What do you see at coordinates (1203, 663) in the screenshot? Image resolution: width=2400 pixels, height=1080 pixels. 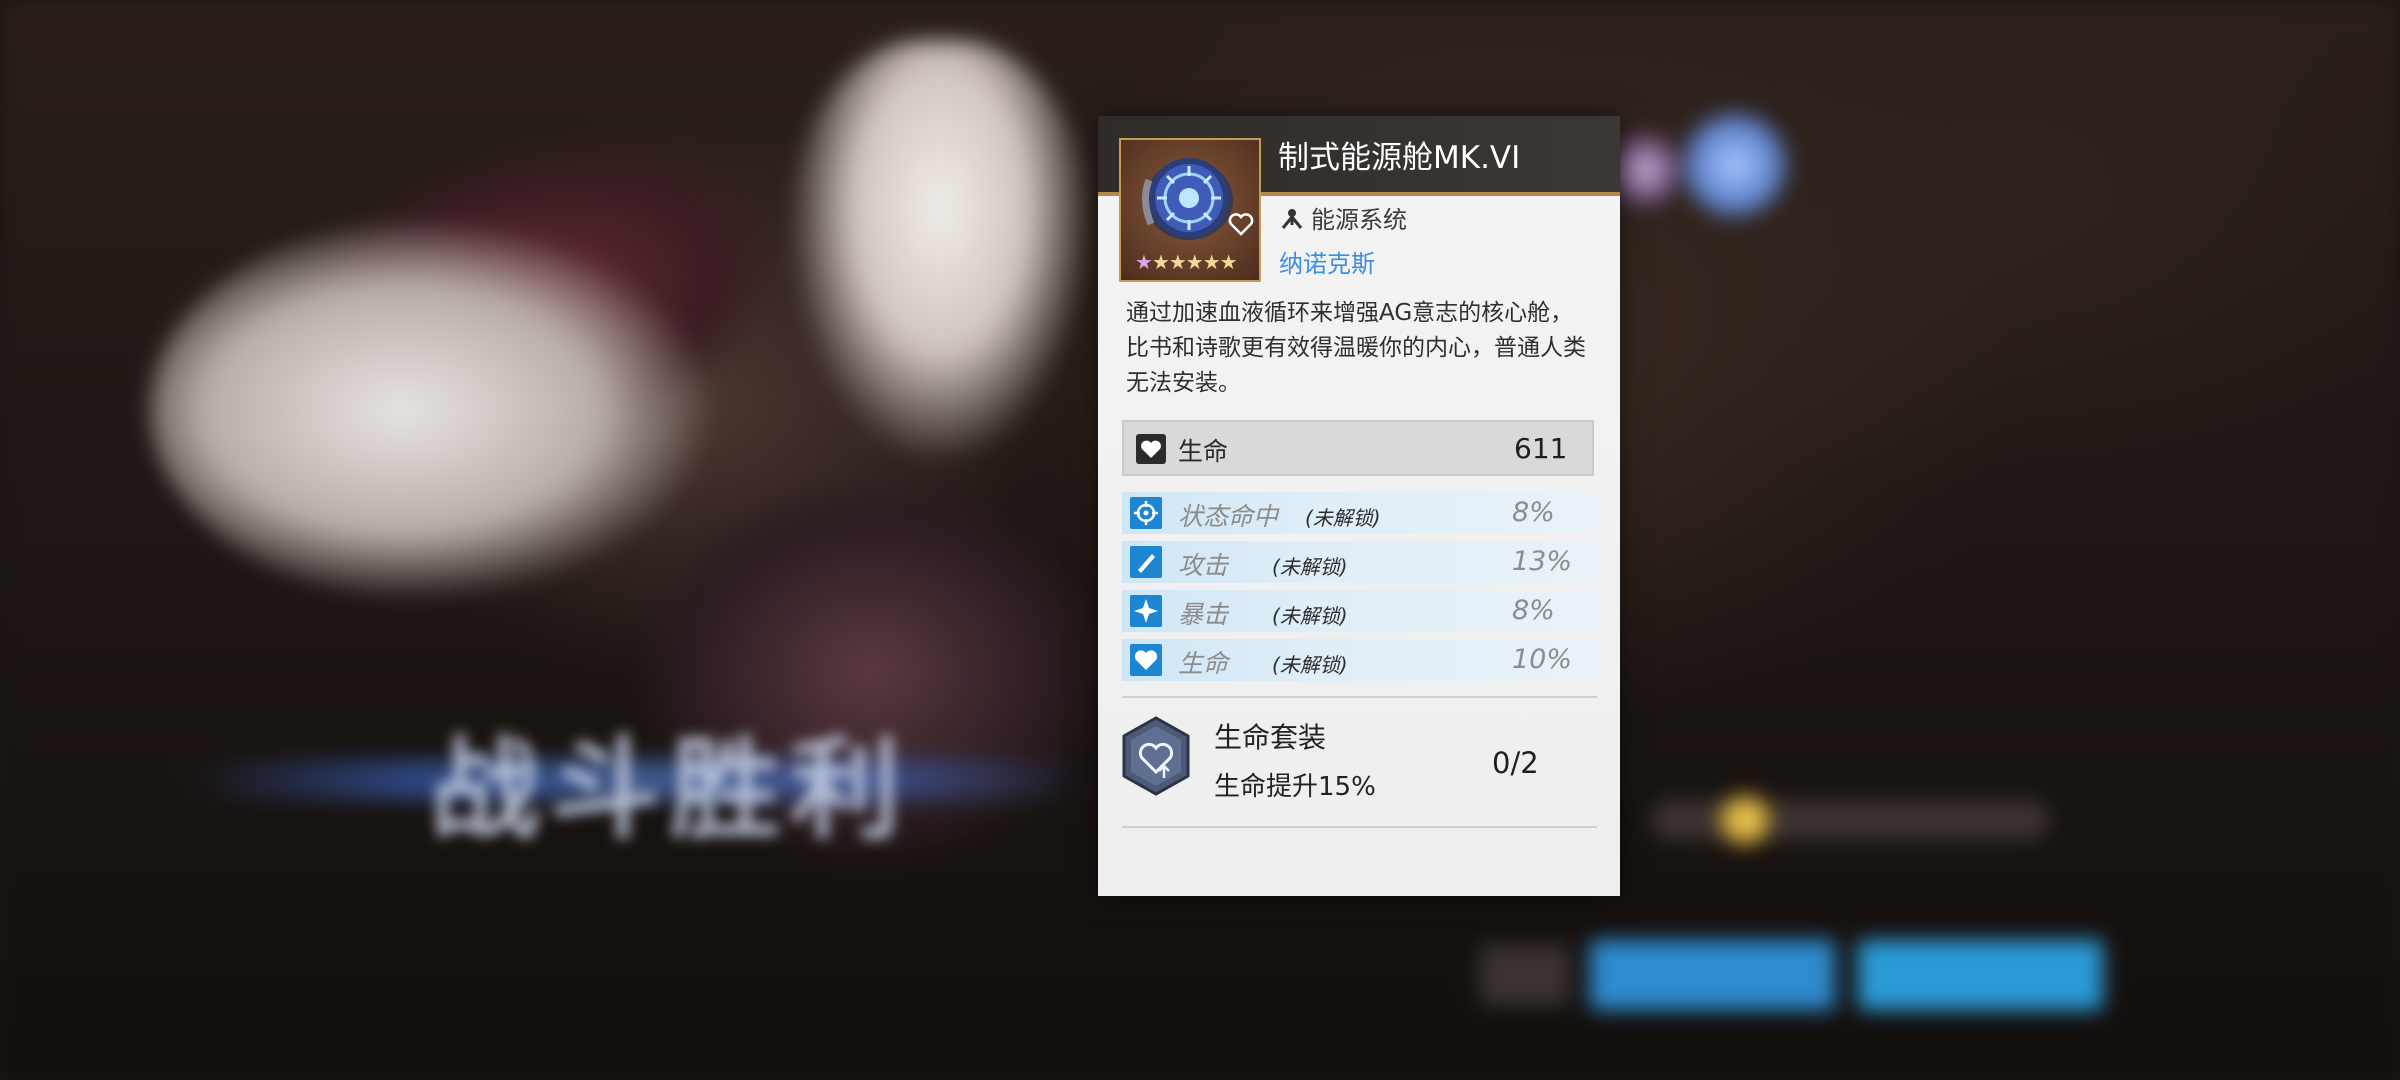 I see `sub-stat-name: 生命` at bounding box center [1203, 663].